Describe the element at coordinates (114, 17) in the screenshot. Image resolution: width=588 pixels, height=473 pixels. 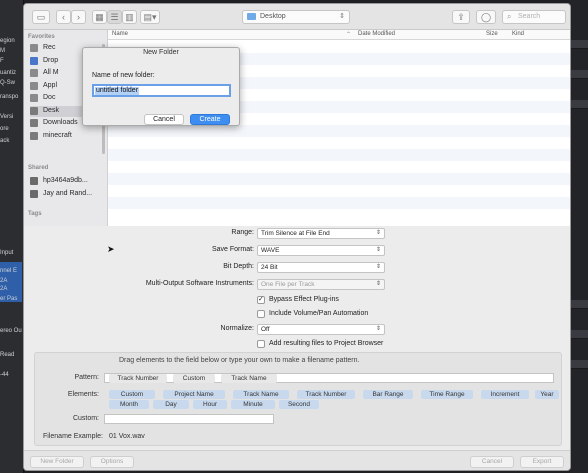
I see `view-list-button: ☰` at that location.